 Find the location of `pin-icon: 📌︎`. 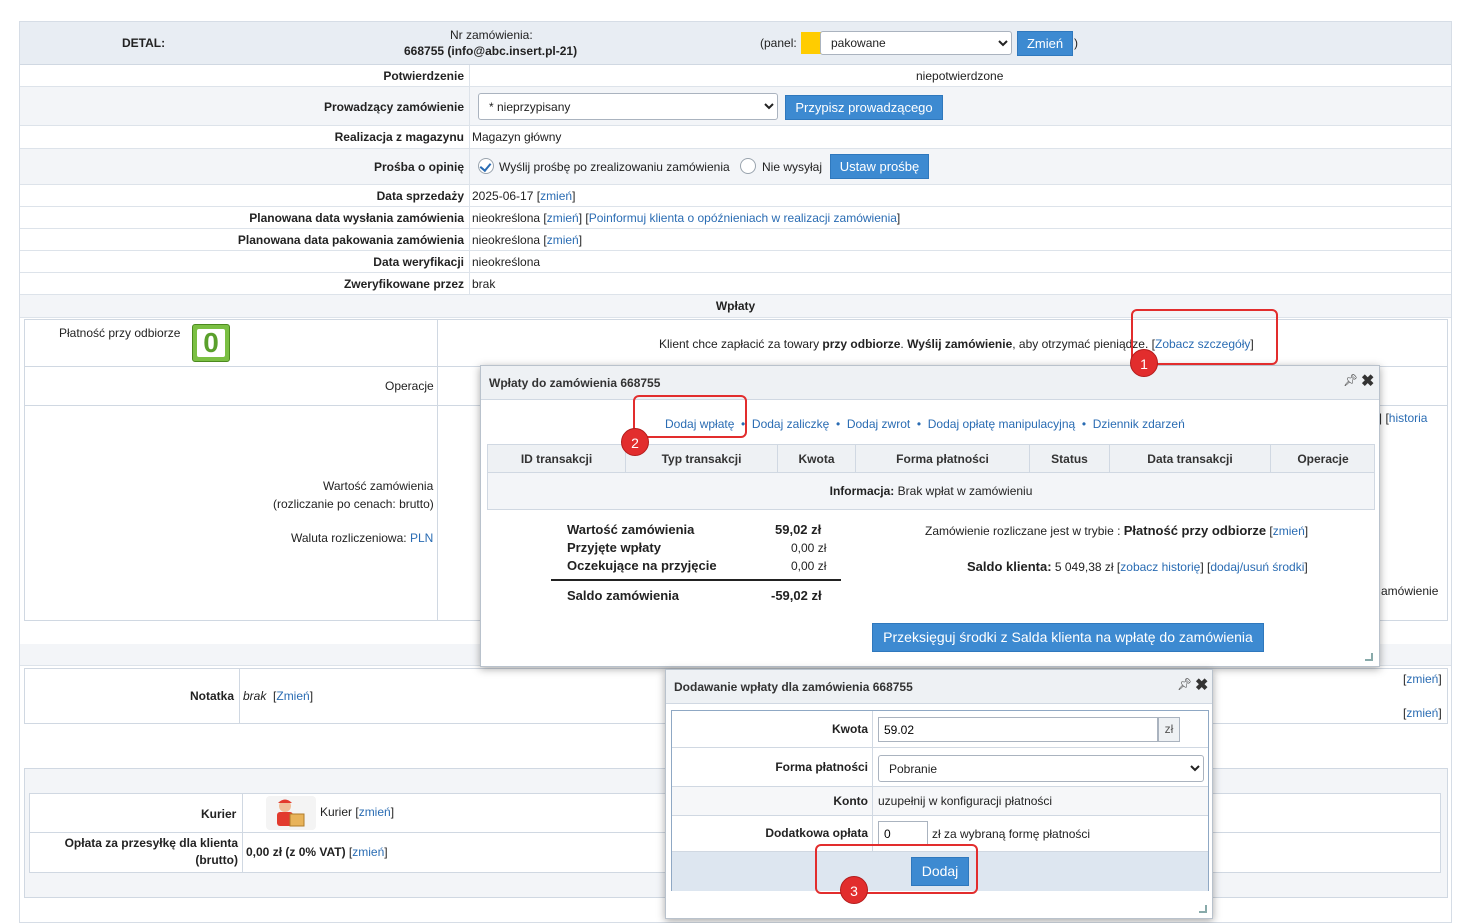

pin-icon: 📌︎ is located at coordinates (1350, 380).